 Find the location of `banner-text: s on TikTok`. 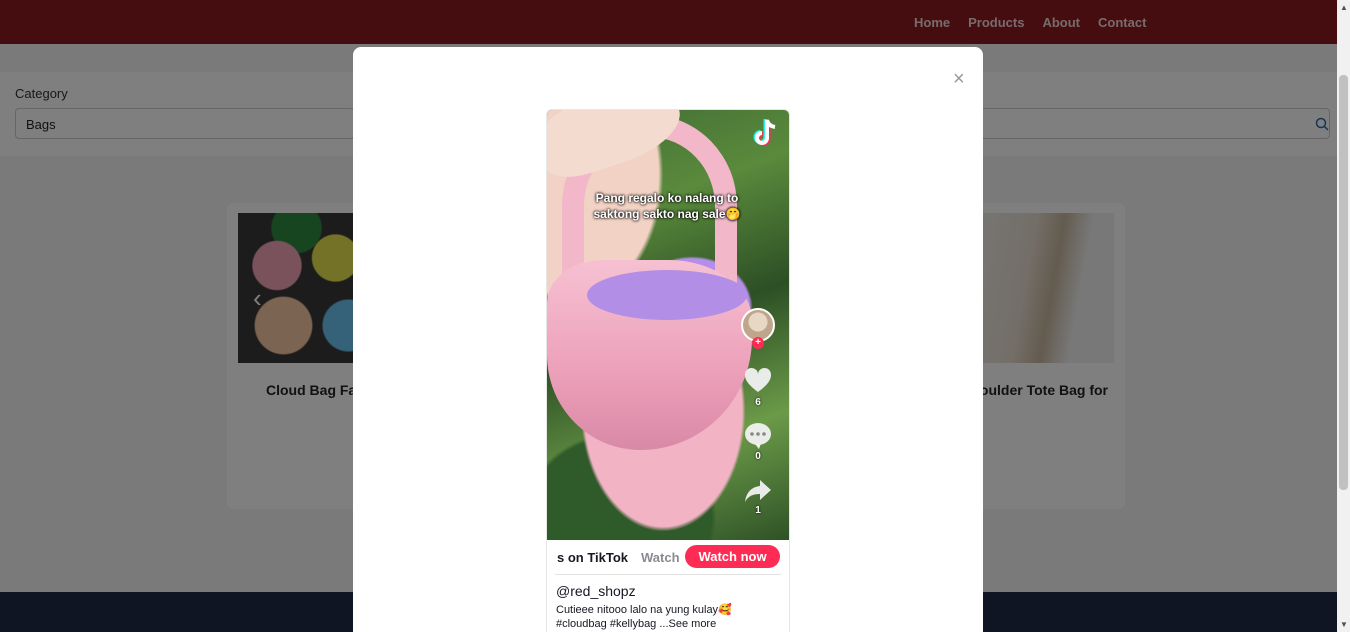

banner-text: s on TikTok is located at coordinates (593, 557).